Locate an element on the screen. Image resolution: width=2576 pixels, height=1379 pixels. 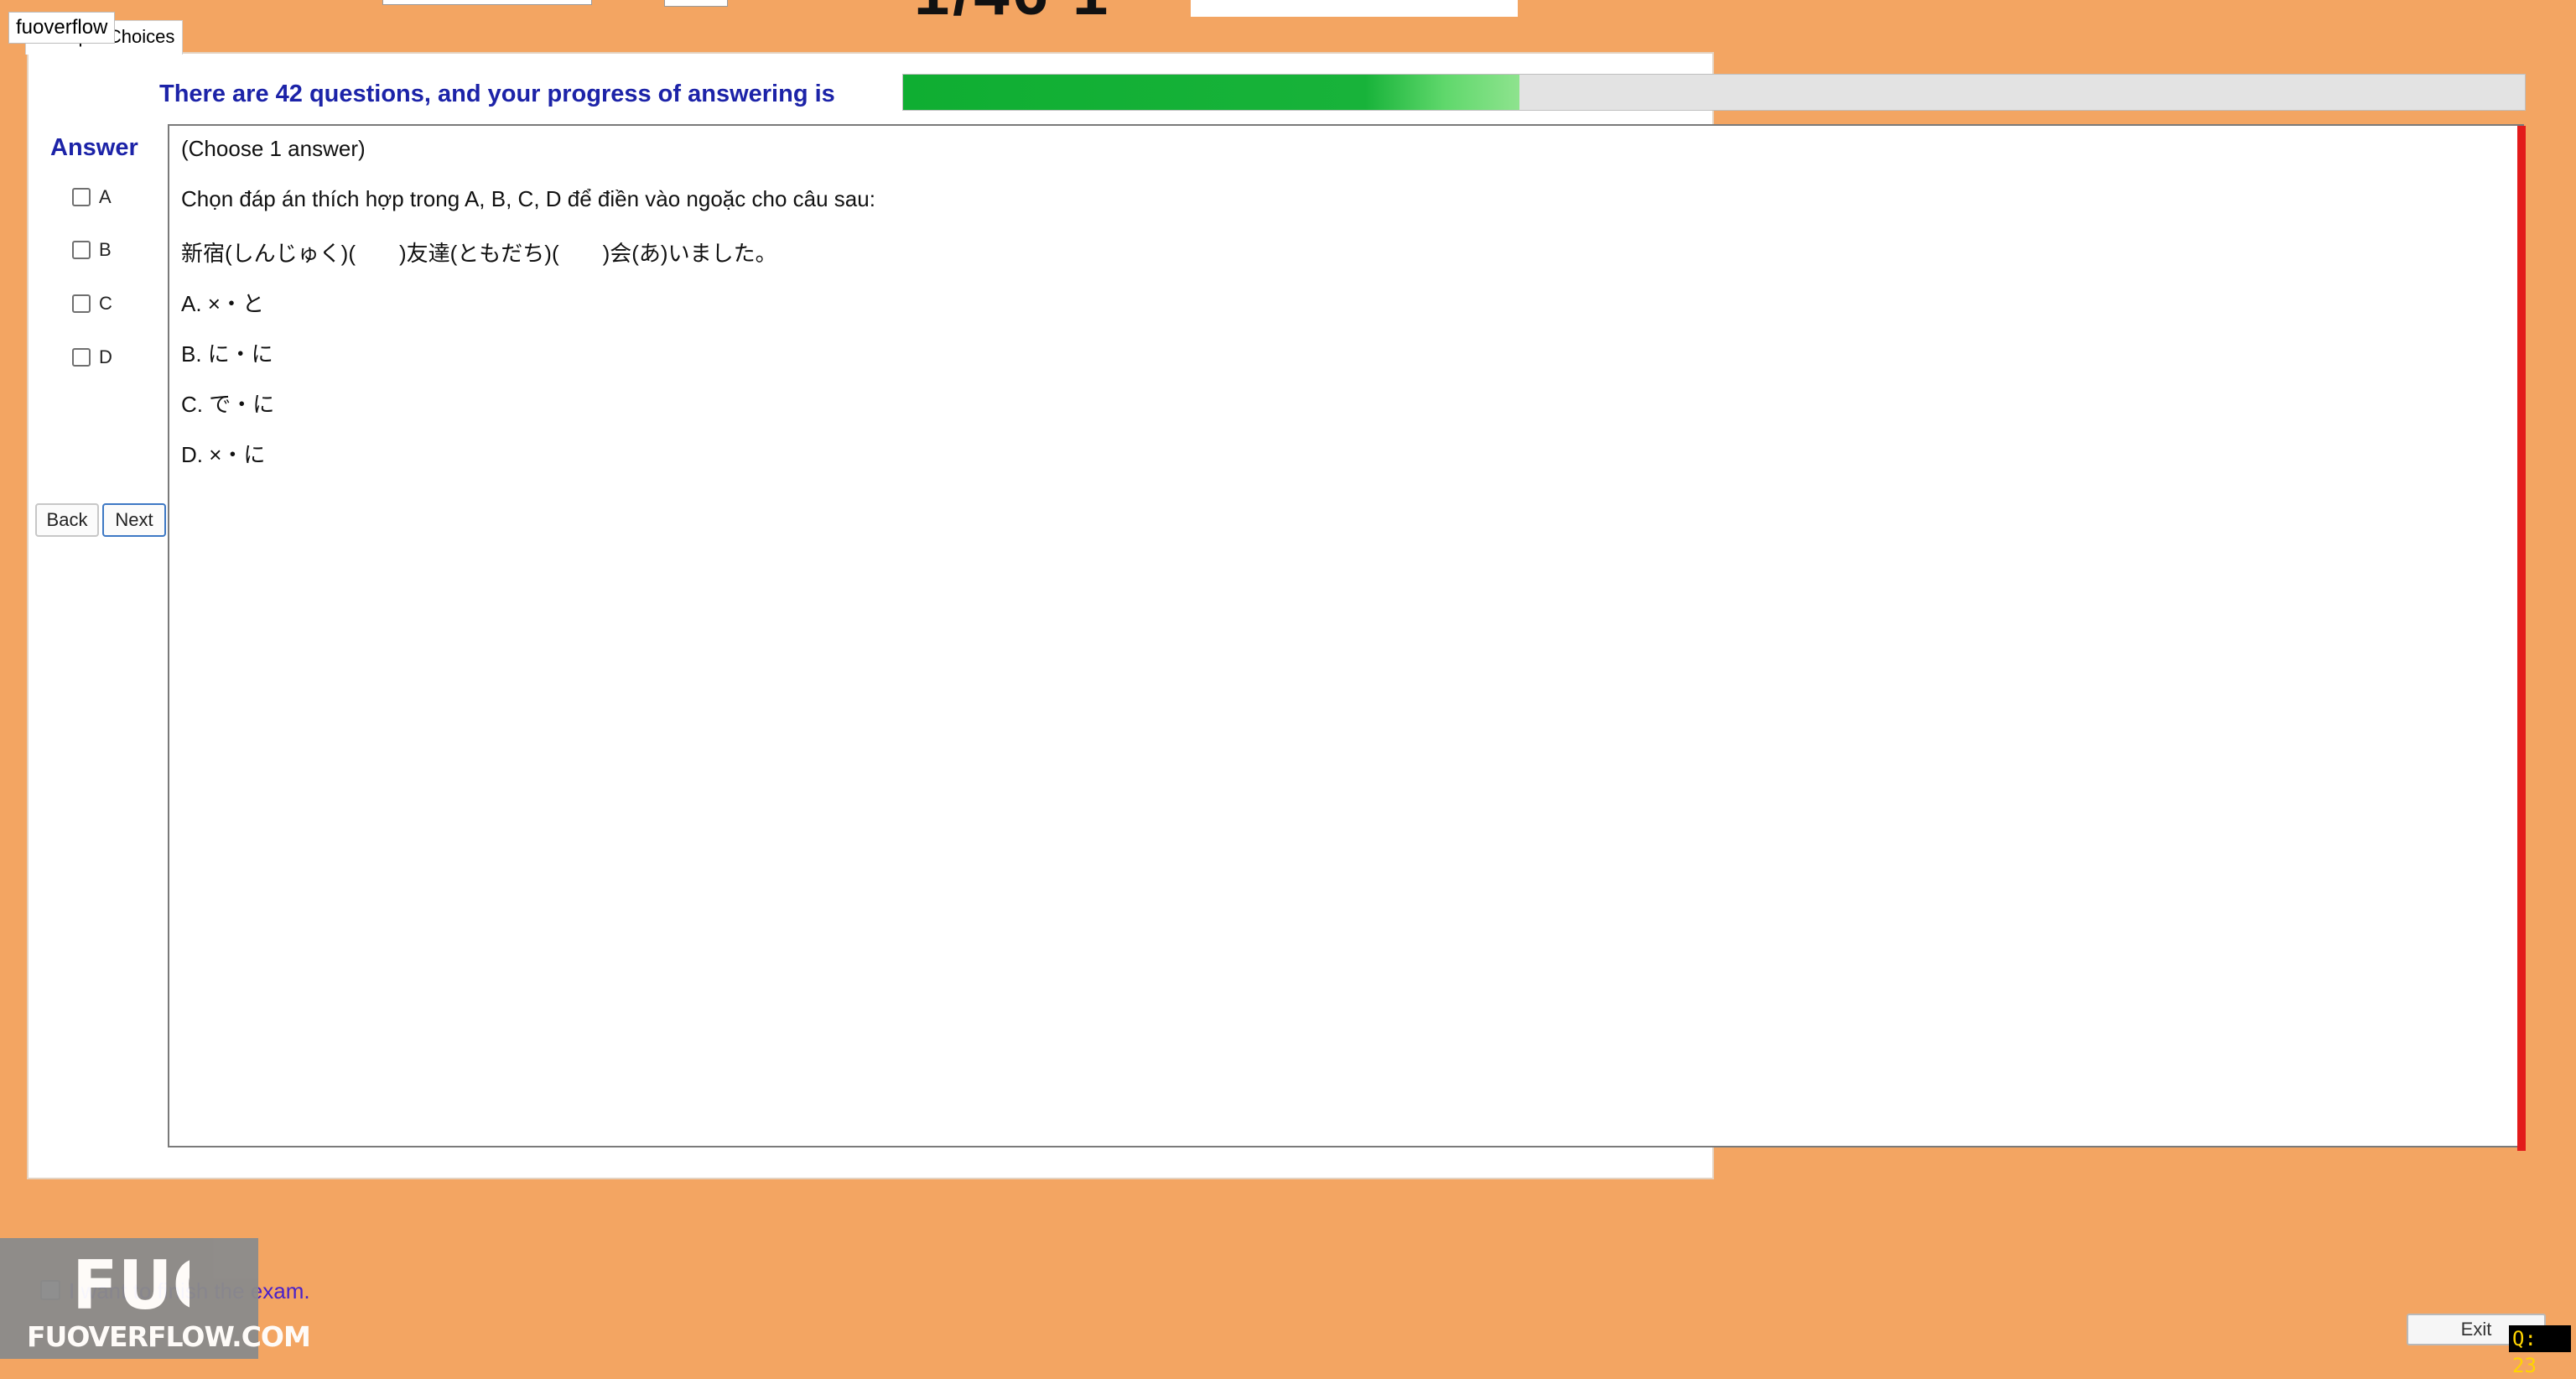
choice-a-text: A. ×・と is located at coordinates (222, 303).